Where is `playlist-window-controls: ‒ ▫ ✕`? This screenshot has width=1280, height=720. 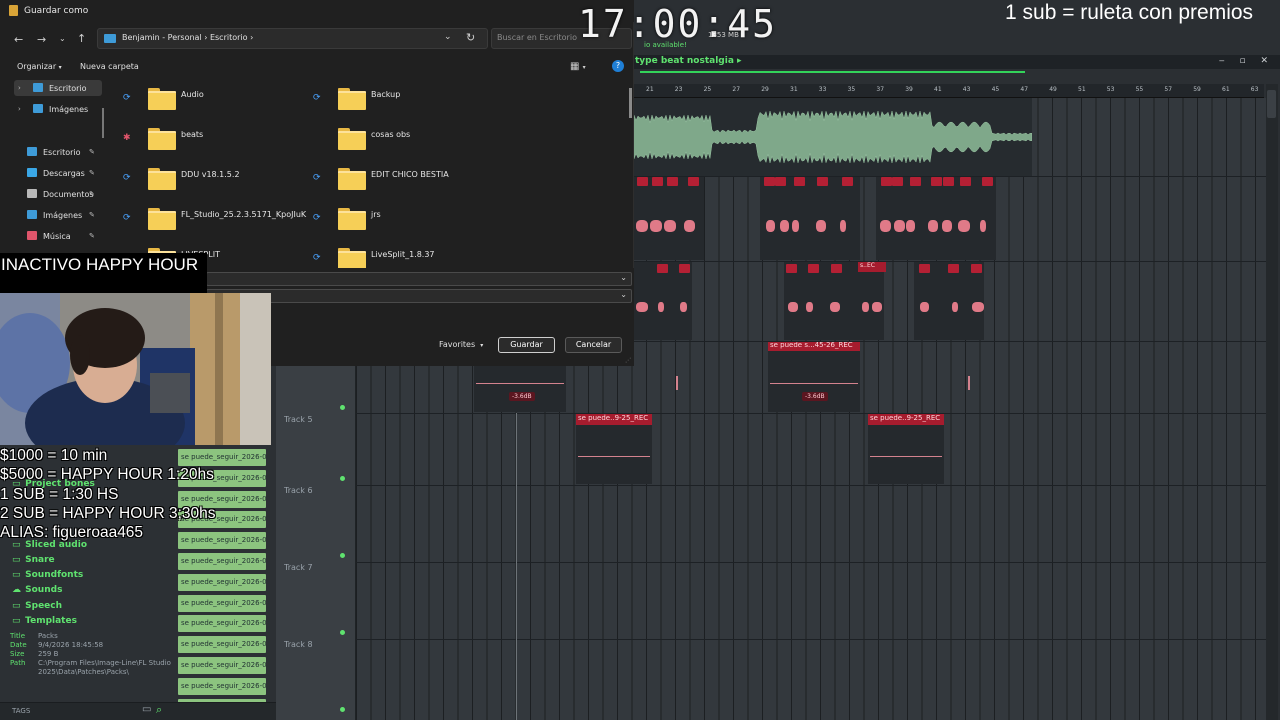 playlist-window-controls: ‒ ▫ ✕ is located at coordinates (1246, 61).